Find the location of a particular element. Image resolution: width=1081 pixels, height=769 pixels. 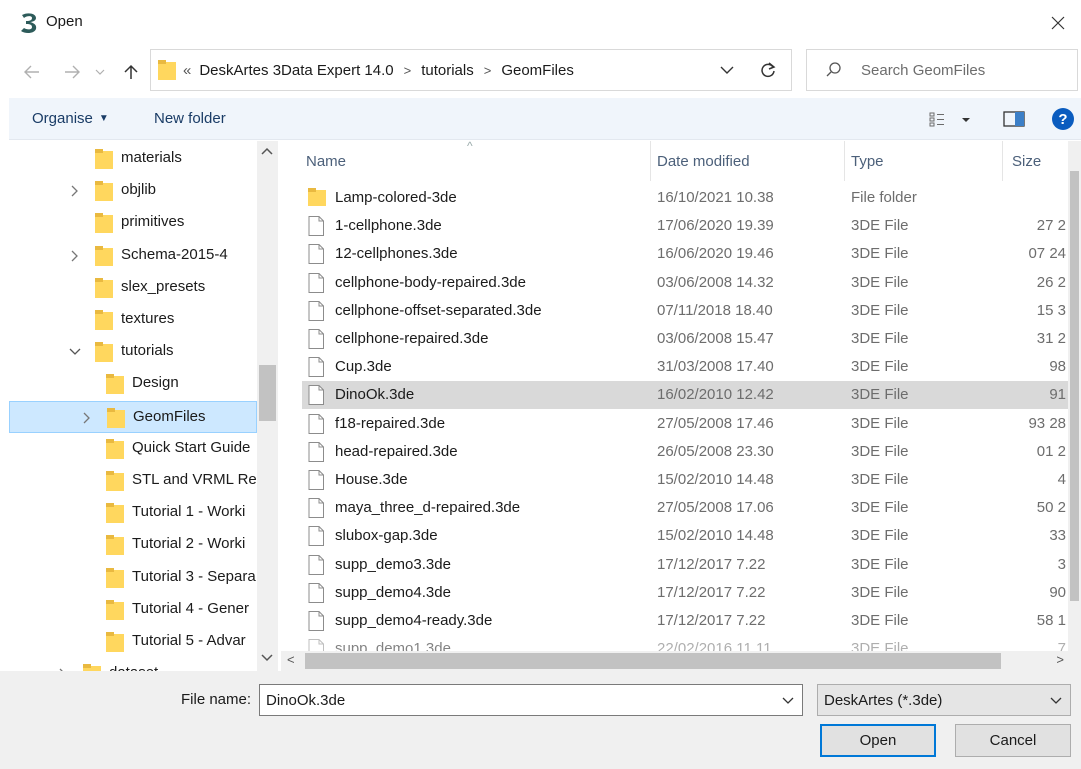

tree-item: textures is located at coordinates (133, 320).